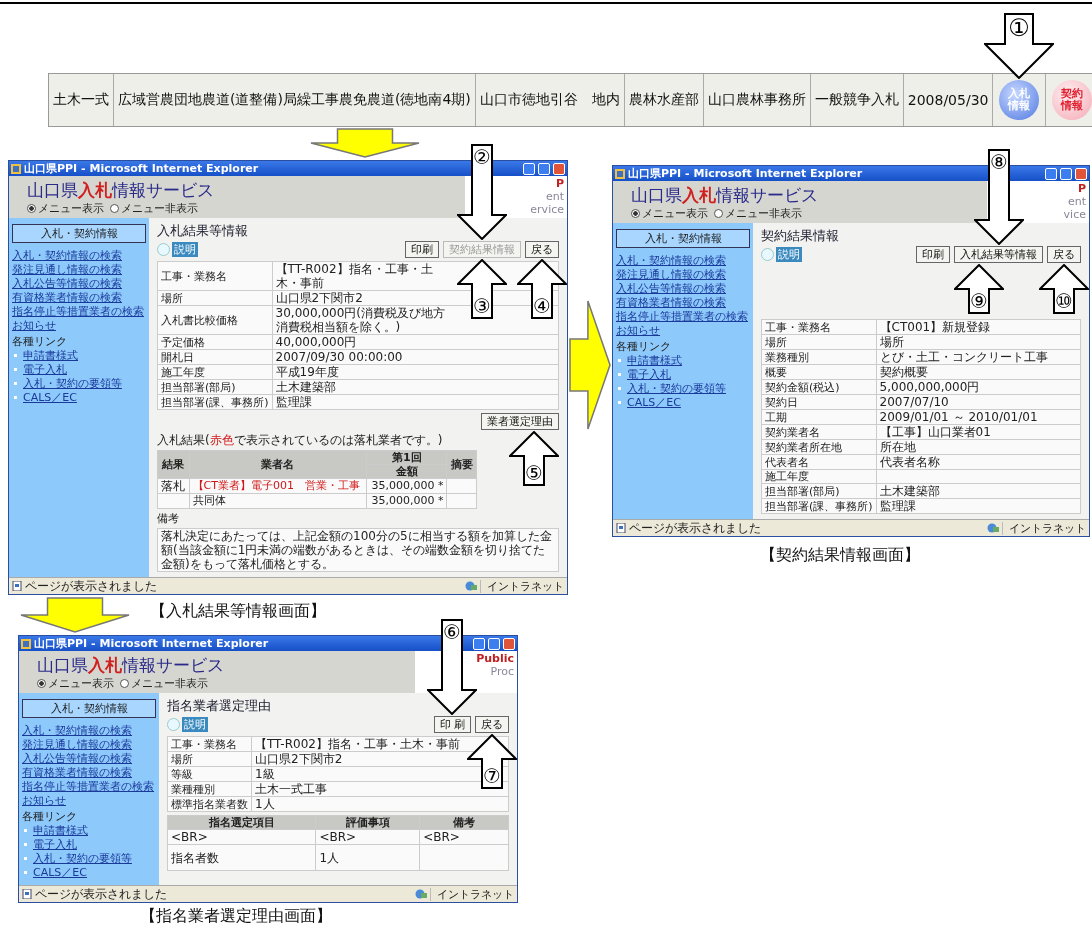  Describe the element at coordinates (502, 671) in the screenshot. I see `logo-text: Proc` at that location.